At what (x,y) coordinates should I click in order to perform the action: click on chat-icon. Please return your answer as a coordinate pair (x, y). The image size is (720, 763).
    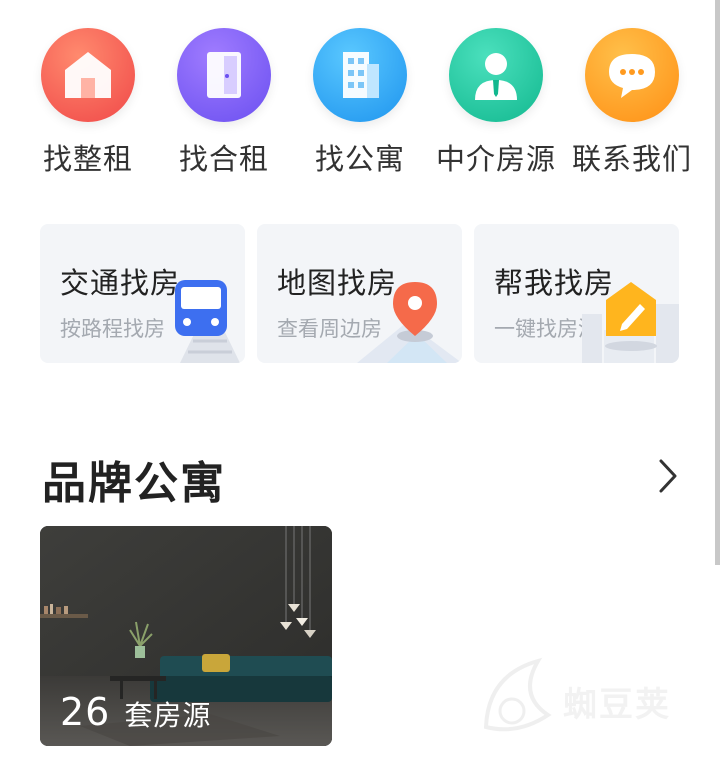
    Looking at the image, I should click on (632, 75).